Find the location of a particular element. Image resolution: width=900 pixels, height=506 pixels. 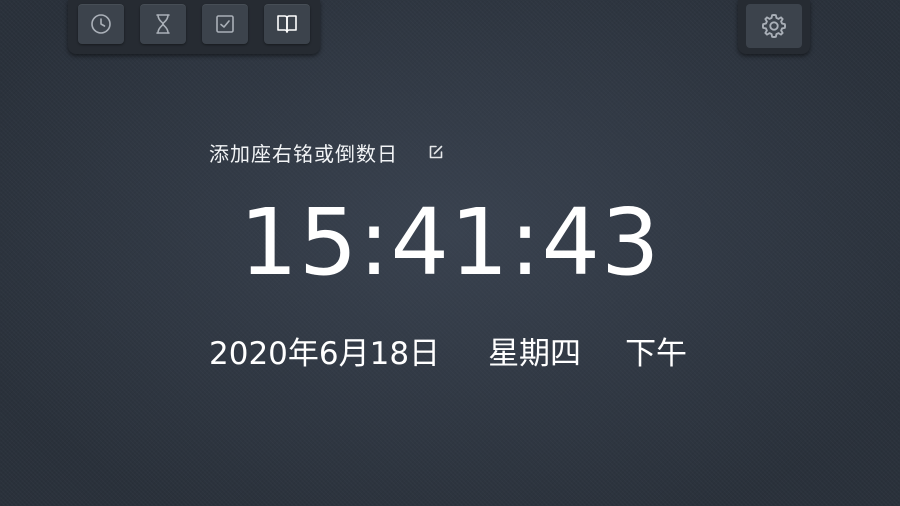

clock-ampm: 下午 is located at coordinates (656, 353).